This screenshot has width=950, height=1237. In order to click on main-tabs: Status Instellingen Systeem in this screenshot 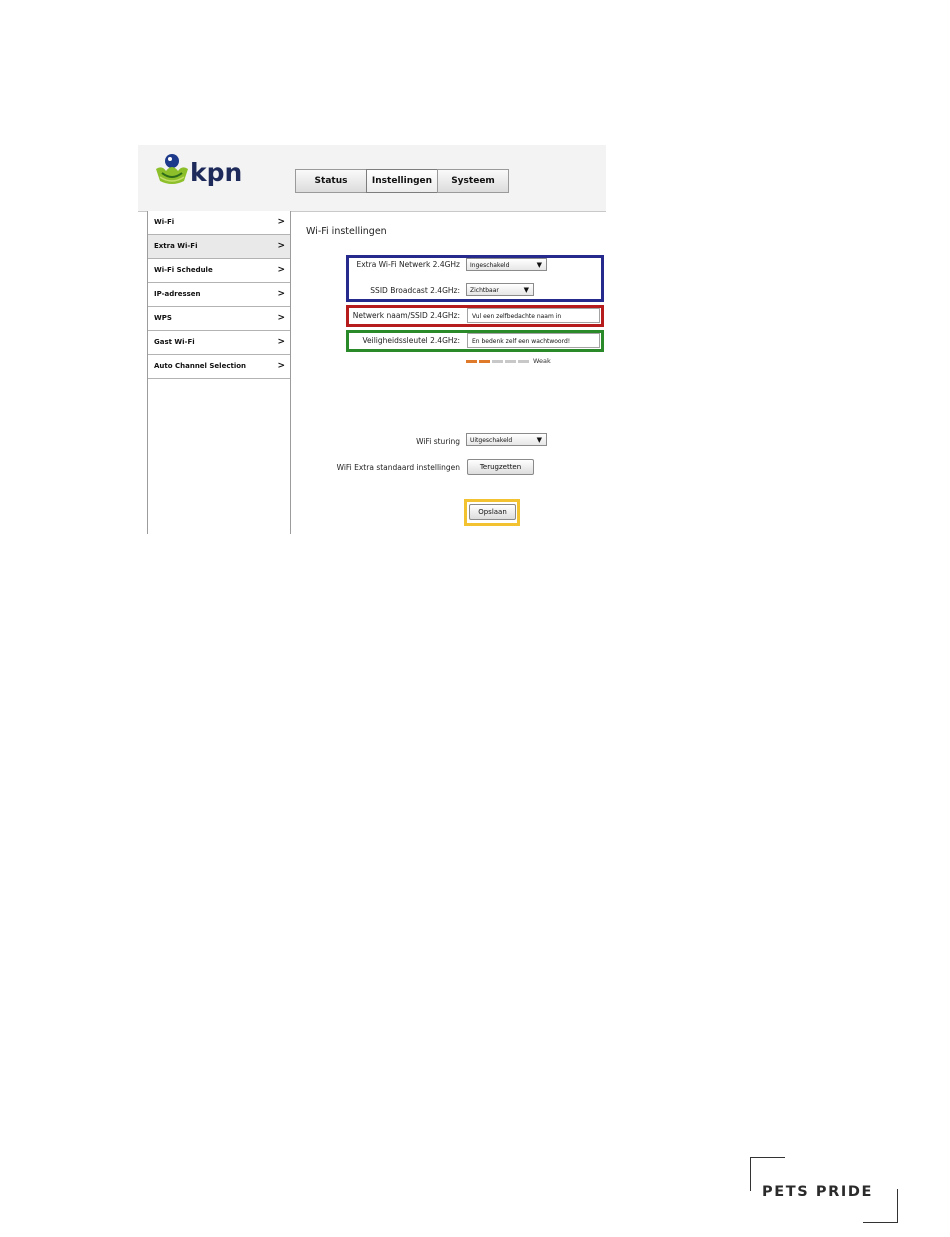, I will do `click(402, 181)`.